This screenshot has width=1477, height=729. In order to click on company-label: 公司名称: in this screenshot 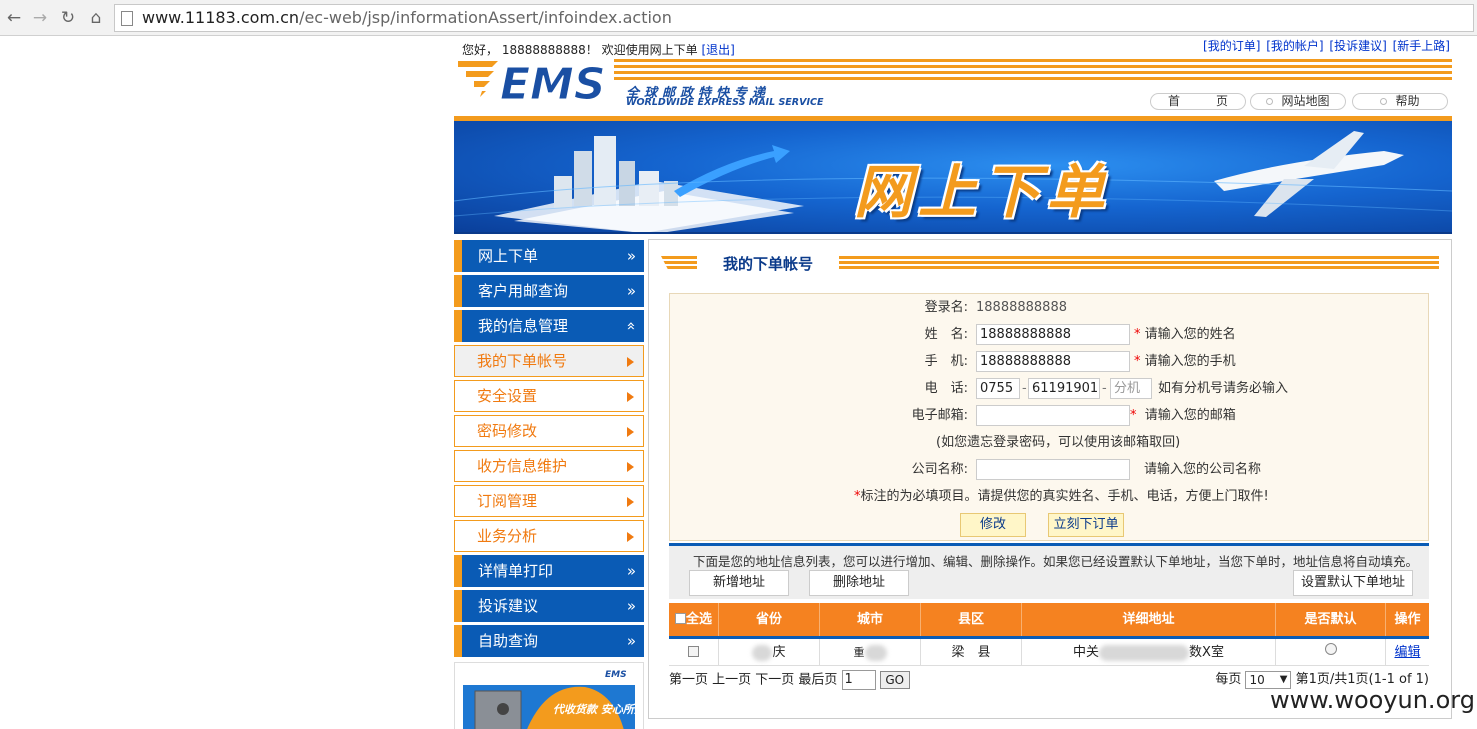, I will do `click(939, 469)`.